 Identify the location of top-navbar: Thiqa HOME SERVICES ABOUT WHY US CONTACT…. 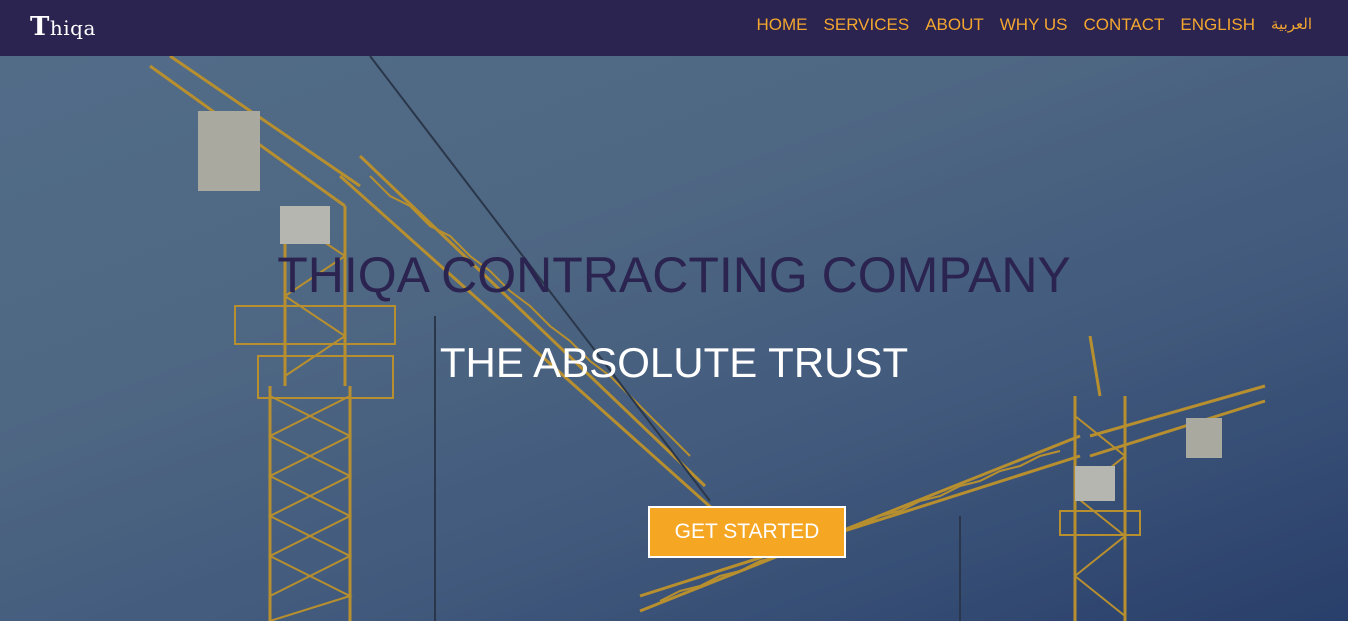
(674, 28).